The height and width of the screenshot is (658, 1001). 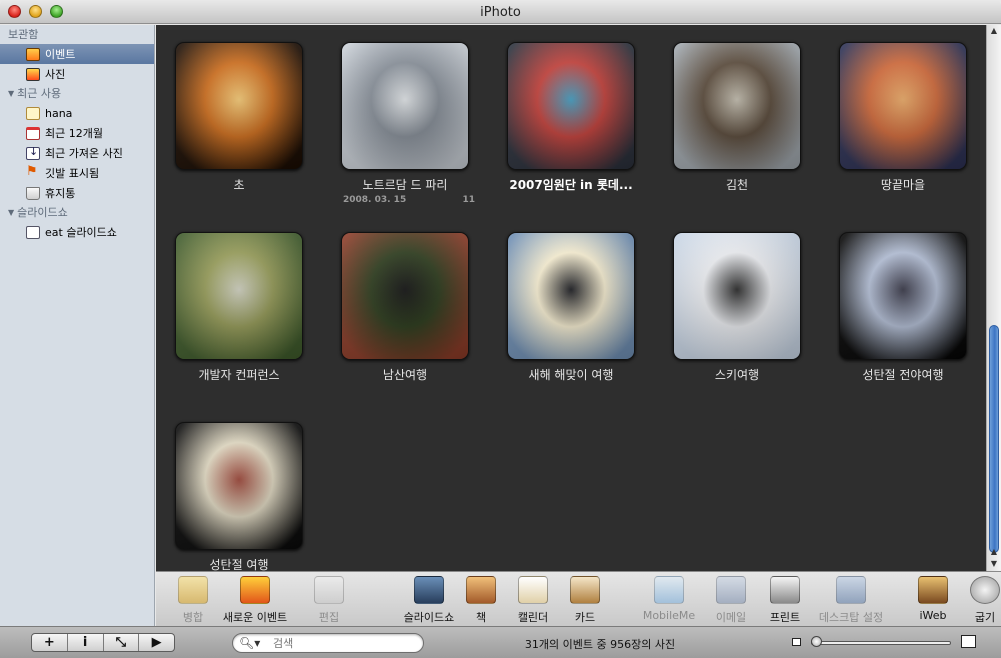 I want to click on event-title: 노트르담 드 파리, so click(x=405, y=184).